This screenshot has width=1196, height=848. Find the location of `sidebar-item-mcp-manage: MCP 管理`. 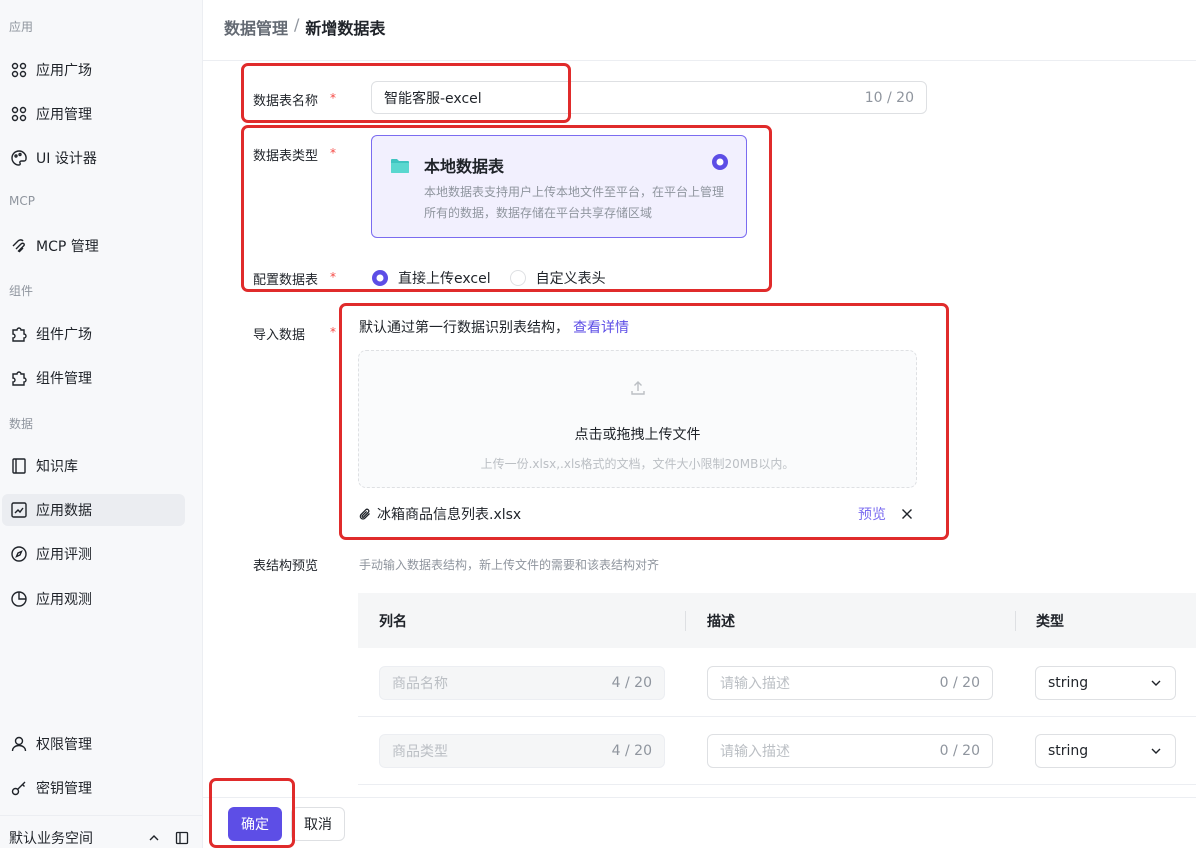

sidebar-item-mcp-manage: MCP 管理 is located at coordinates (93, 246).